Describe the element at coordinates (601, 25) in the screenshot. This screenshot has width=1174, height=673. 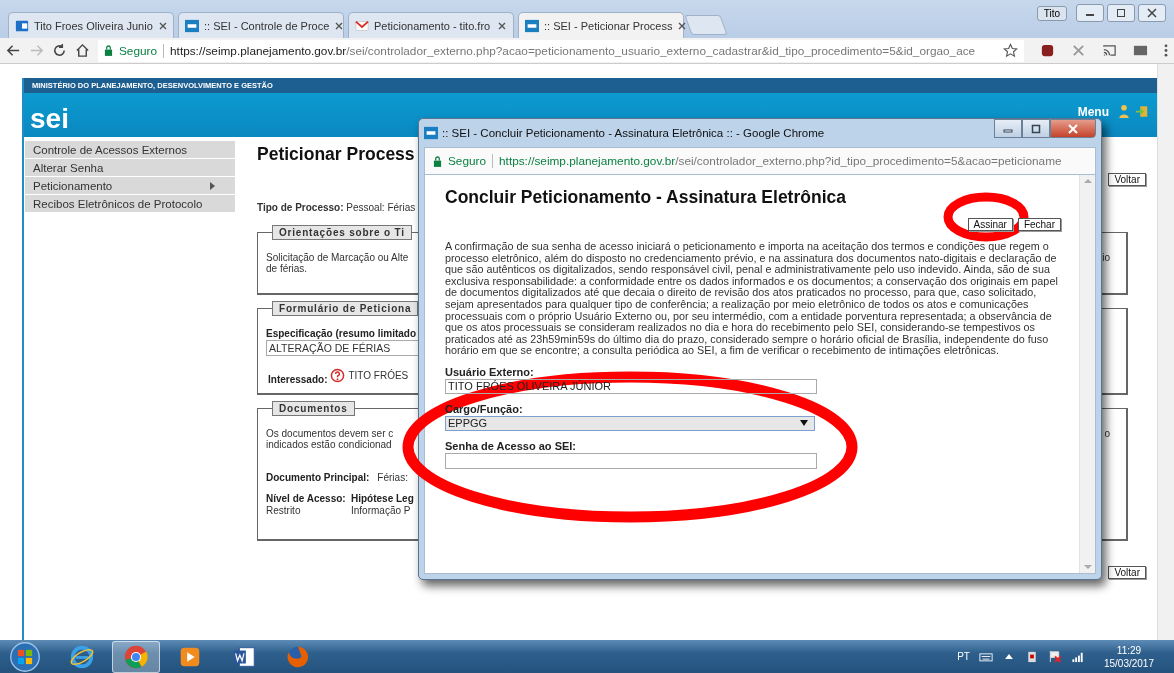
I see `browser-tab: :: SEI - Peticionar Process` at that location.